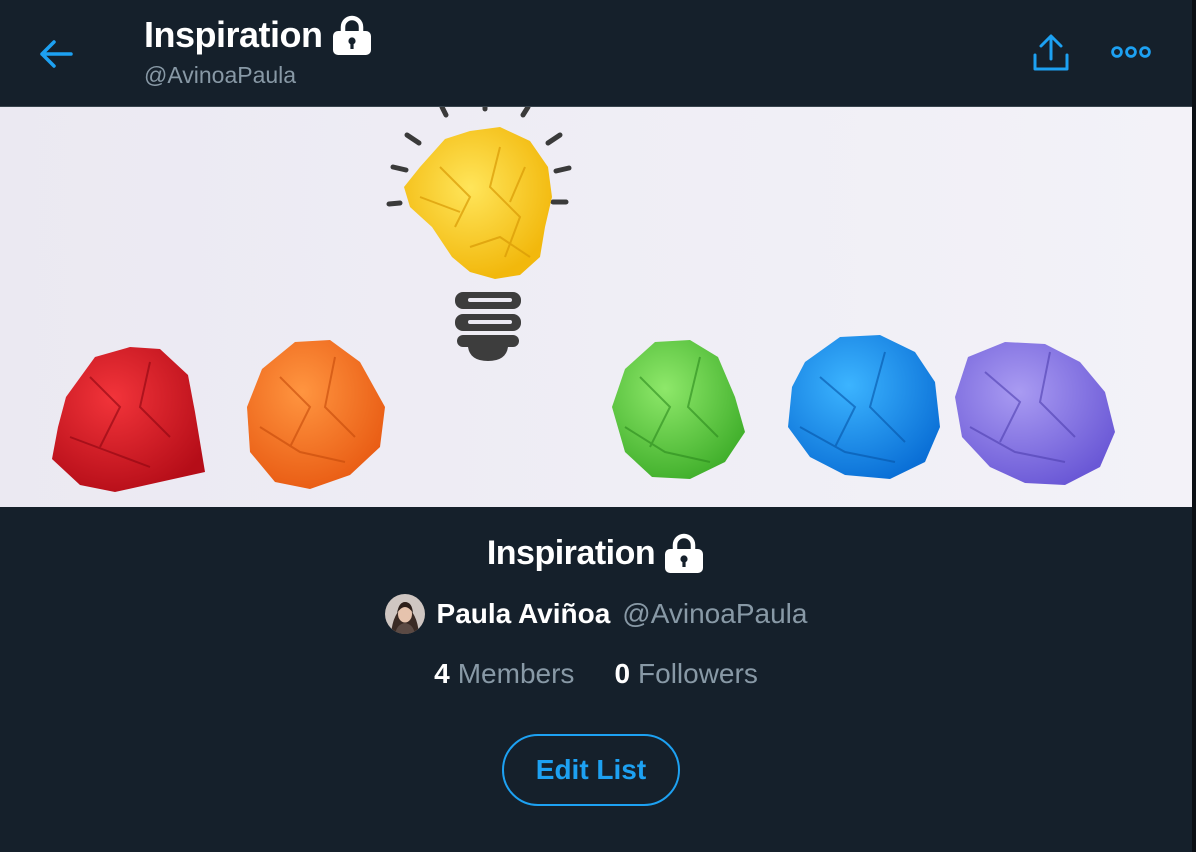 The image size is (1196, 852). What do you see at coordinates (404, 614) in the screenshot?
I see `avatar` at bounding box center [404, 614].